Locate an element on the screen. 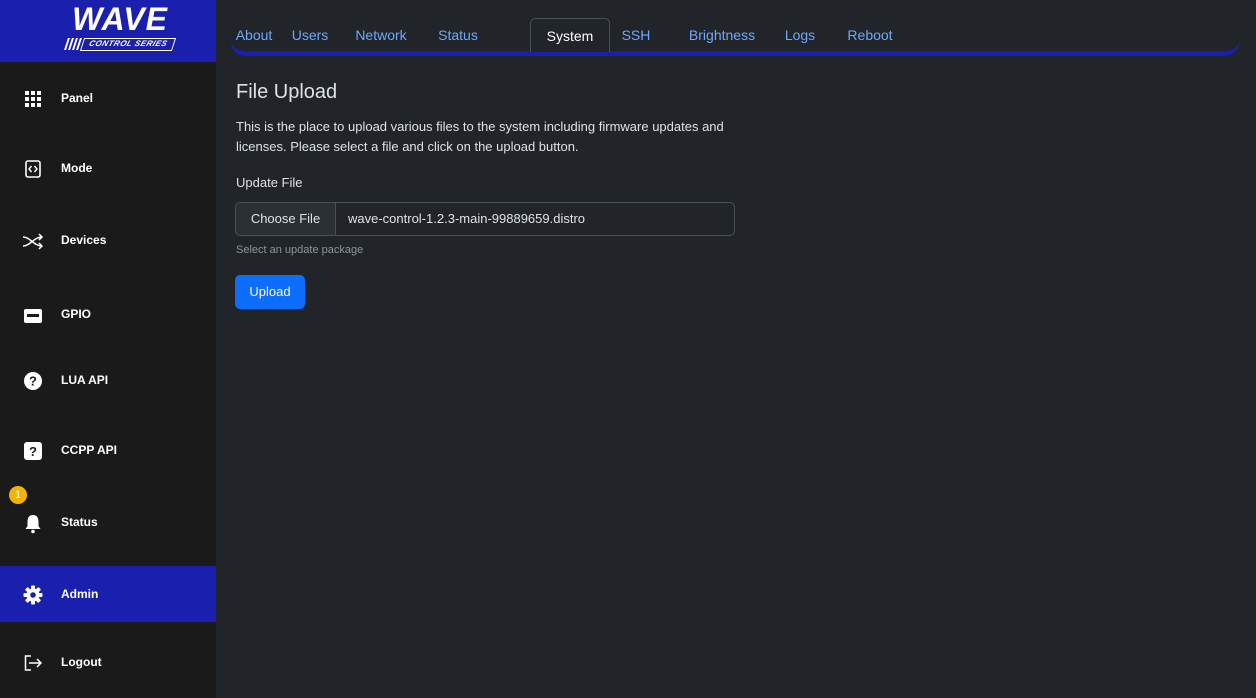 The image size is (1256, 698). tab-reboot: Reboot is located at coordinates (870, 35).